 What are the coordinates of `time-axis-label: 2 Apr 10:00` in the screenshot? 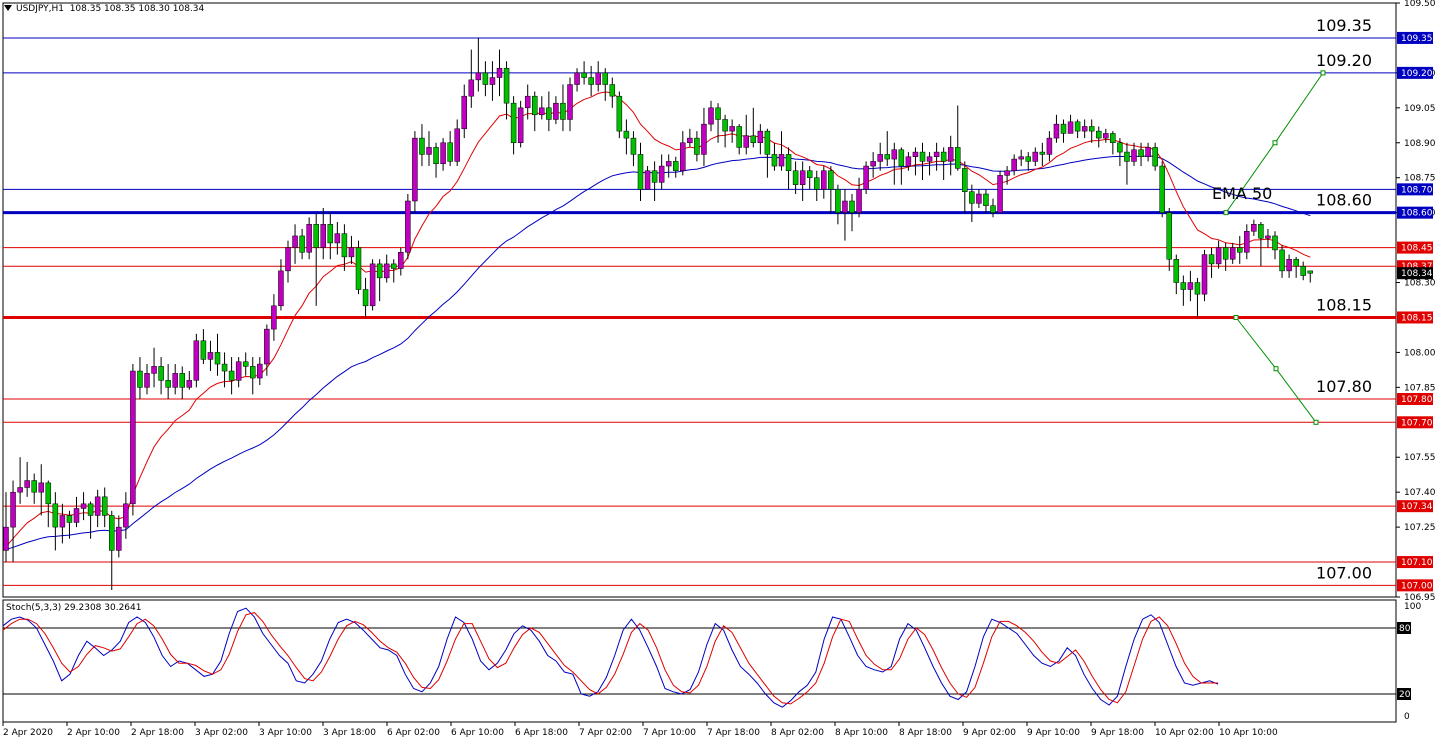 It's located at (93, 733).